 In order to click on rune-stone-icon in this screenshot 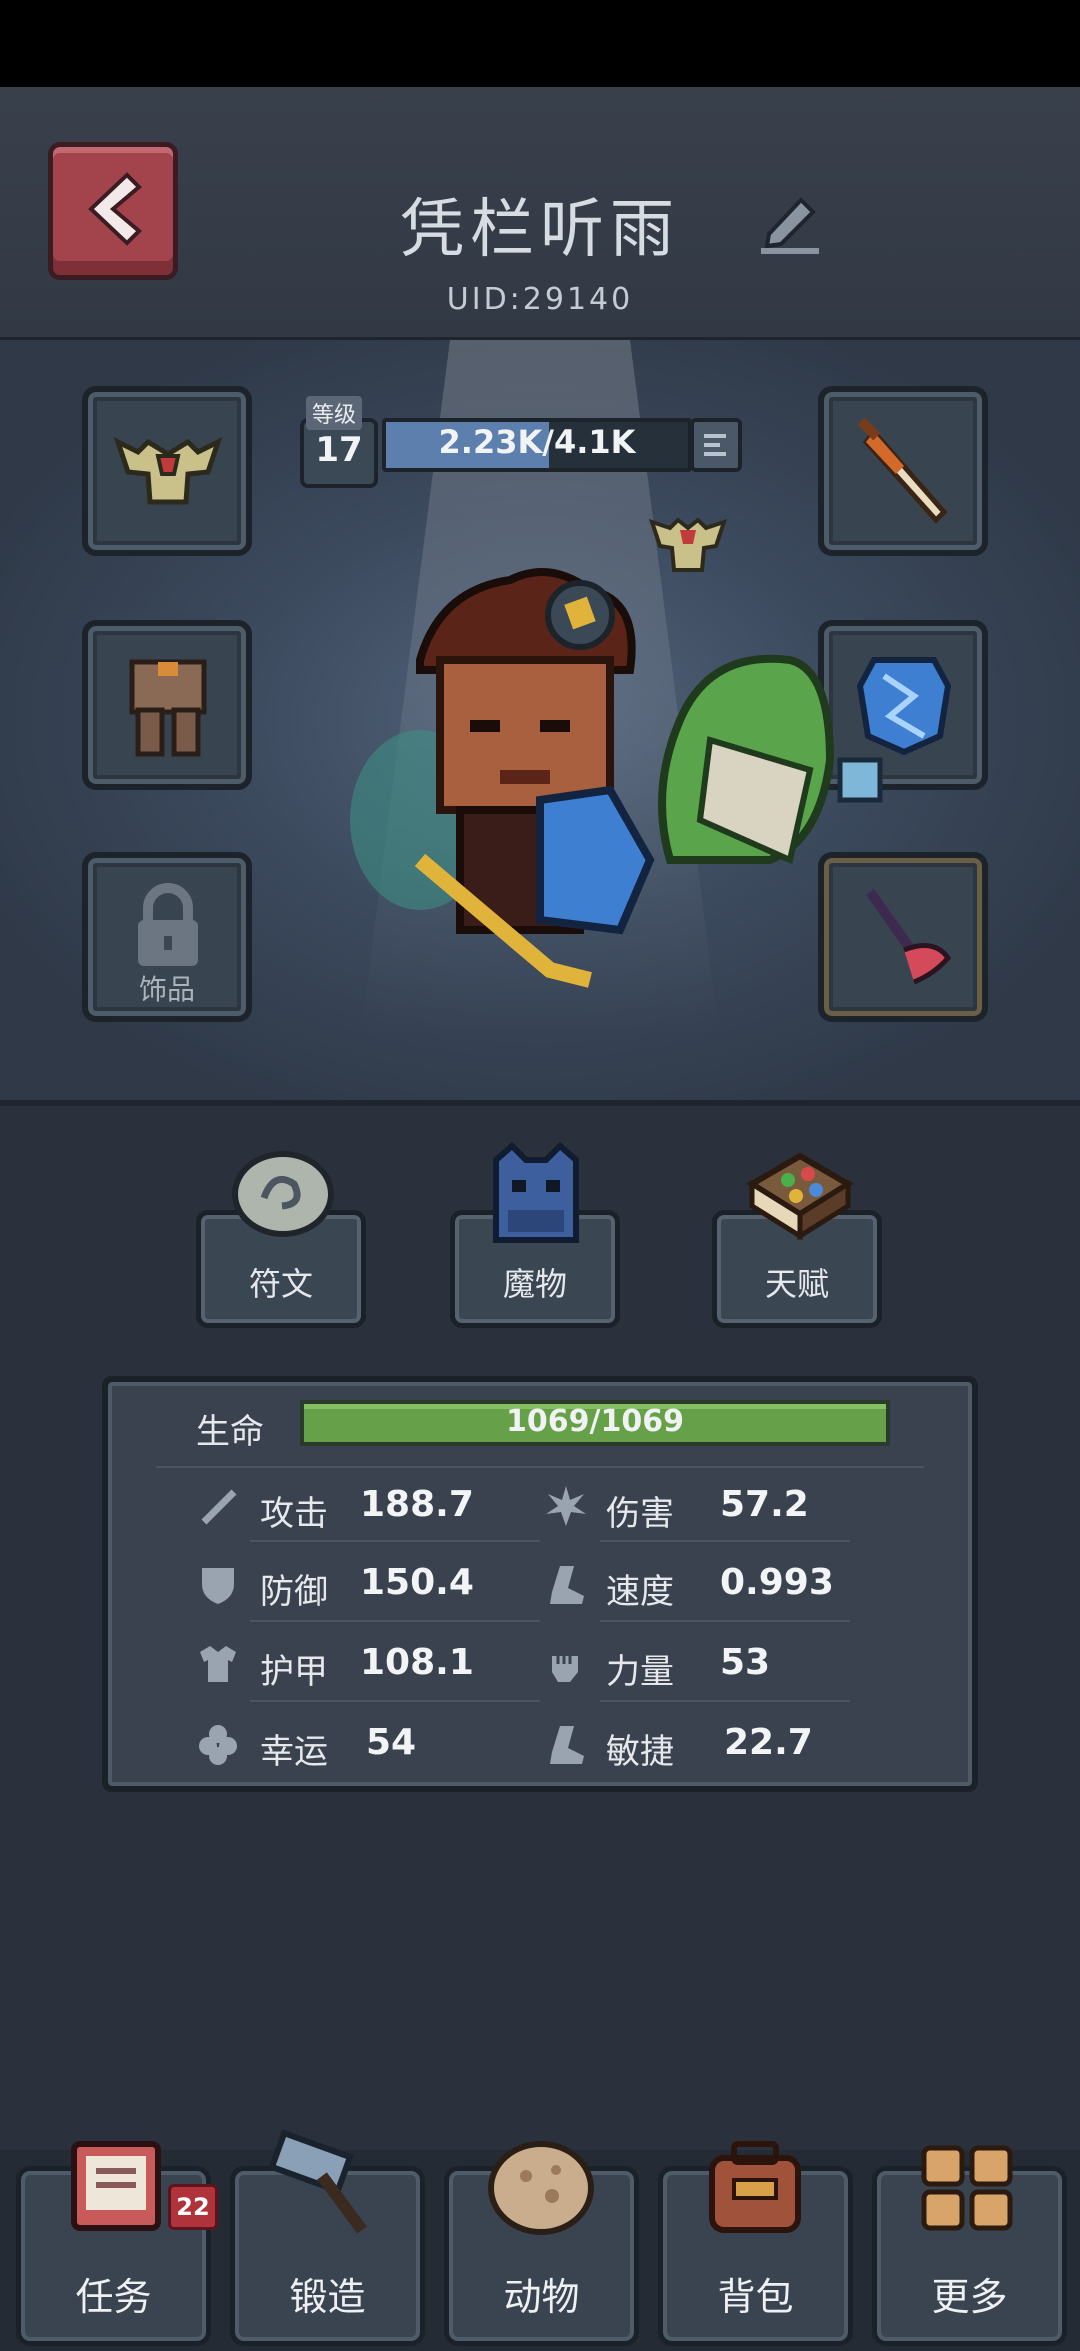, I will do `click(283, 1194)`.